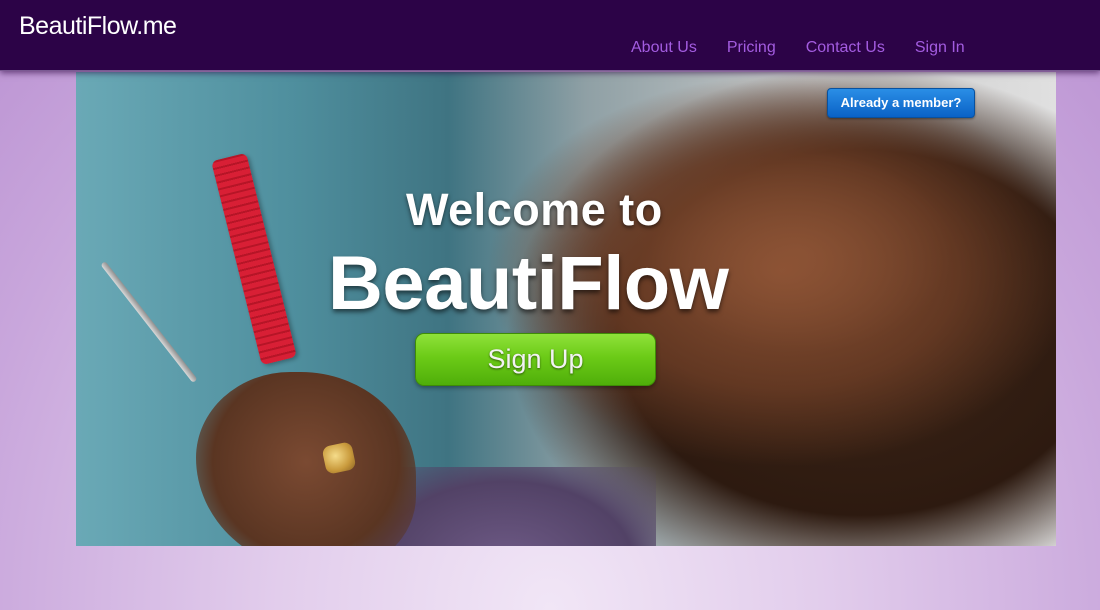  I want to click on scissors-image, so click(149, 322).